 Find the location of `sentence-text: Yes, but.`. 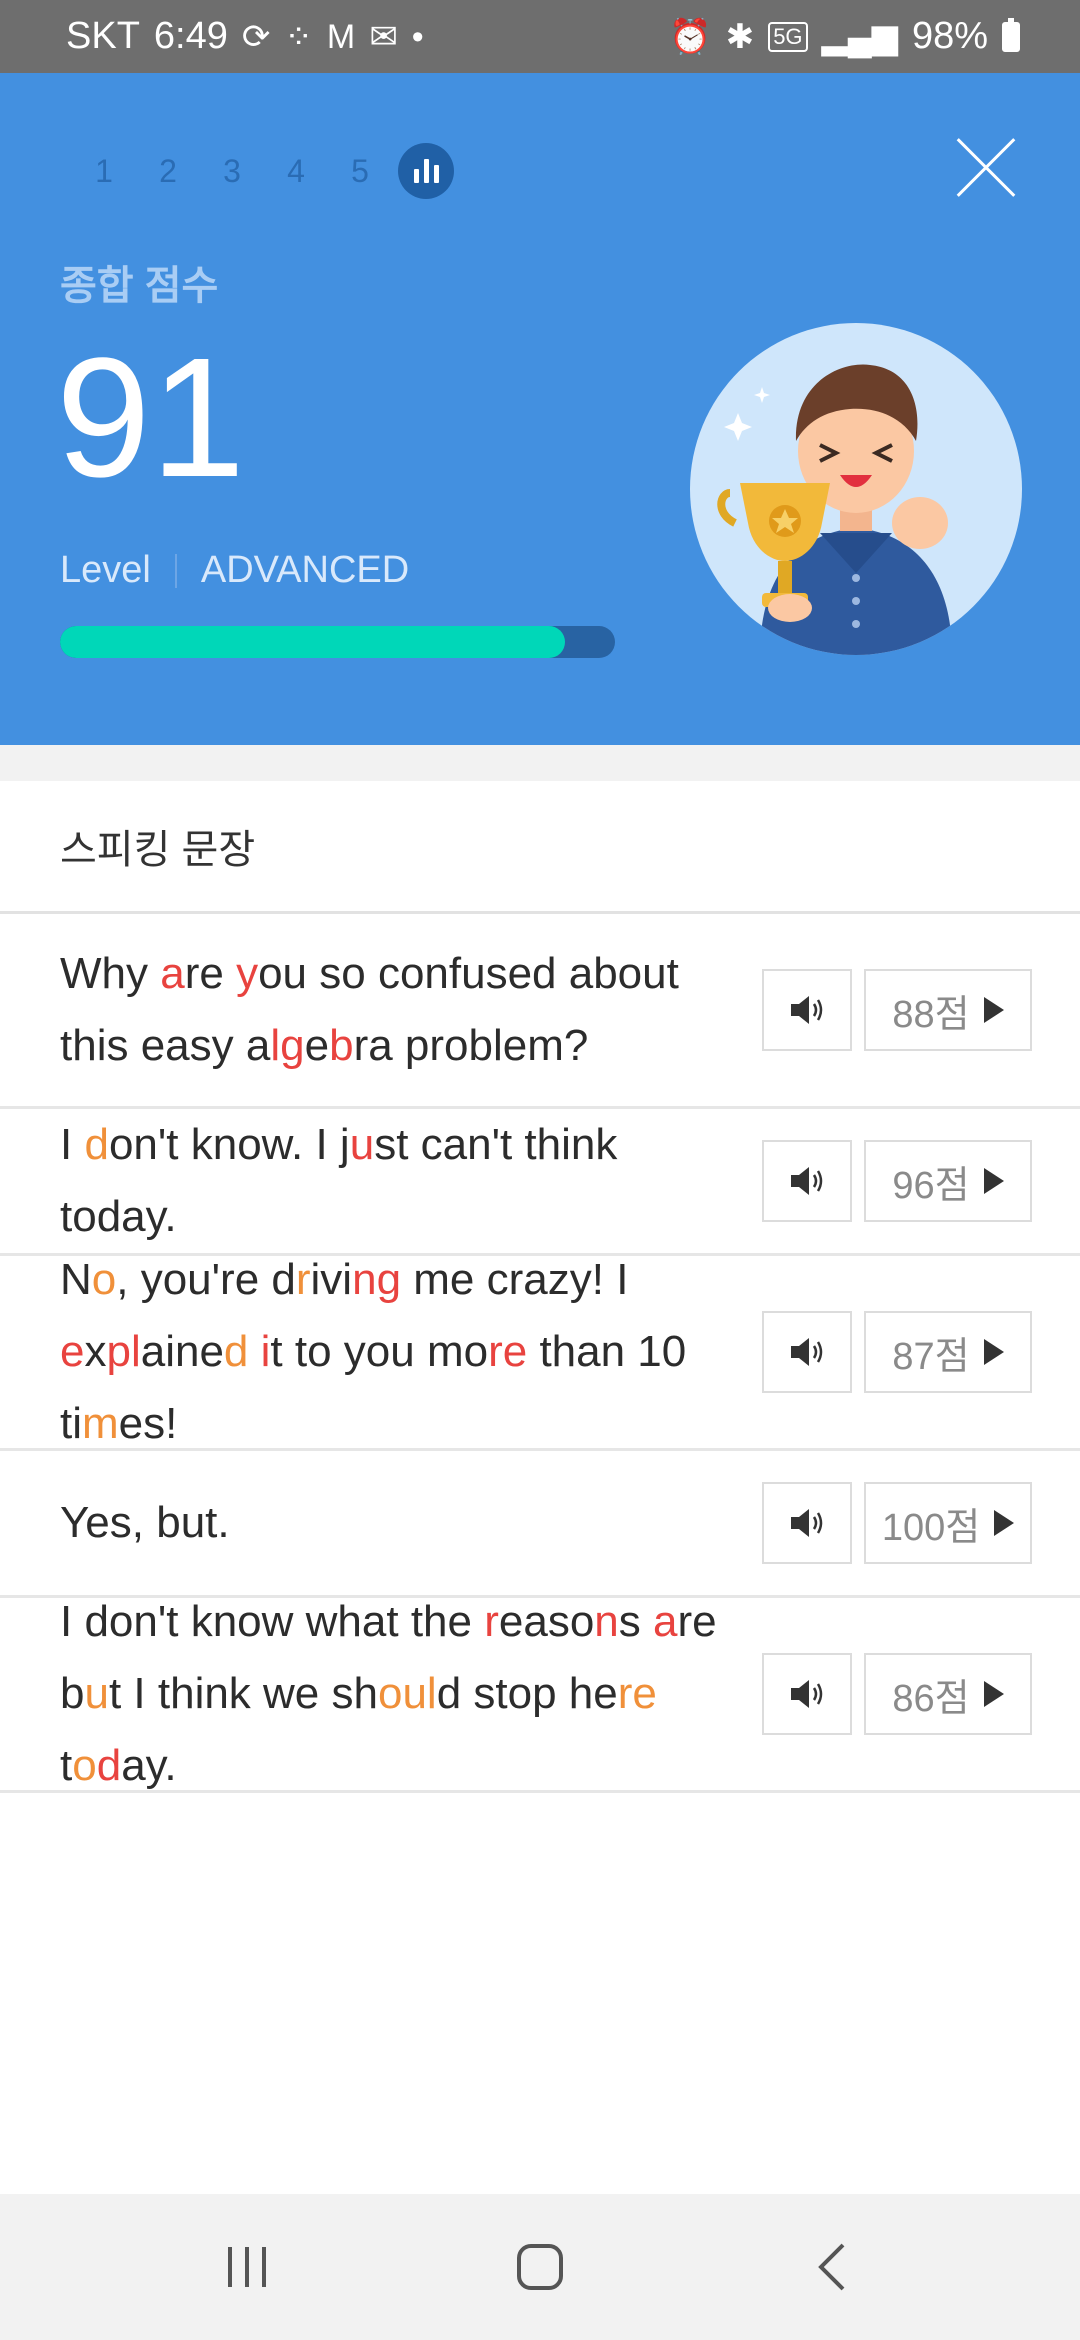

sentence-text: Yes, but. is located at coordinates (145, 1522).